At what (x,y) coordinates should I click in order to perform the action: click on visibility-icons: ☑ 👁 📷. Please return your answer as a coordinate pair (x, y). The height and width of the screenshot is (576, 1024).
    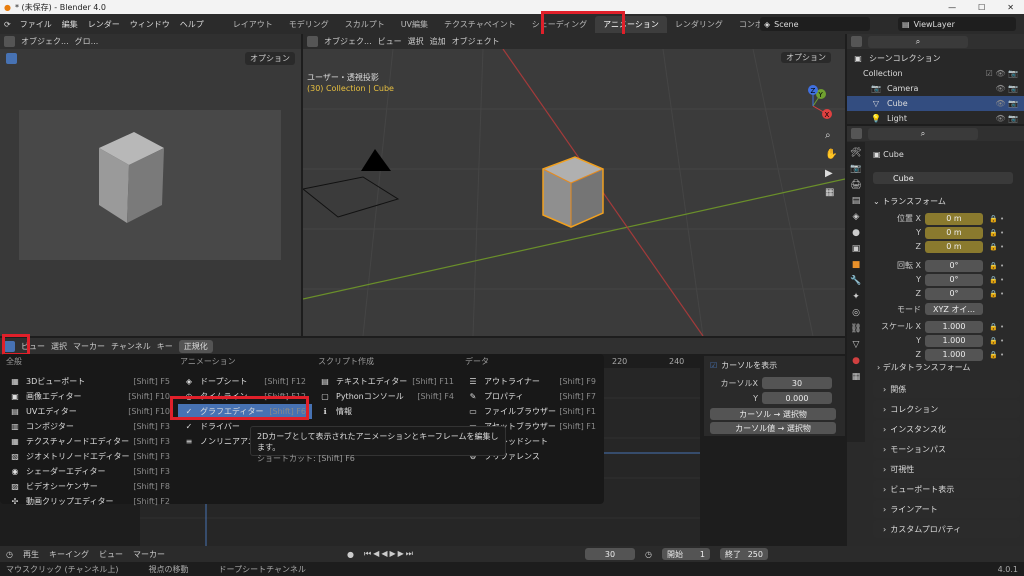
    Looking at the image, I should click on (1005, 73).